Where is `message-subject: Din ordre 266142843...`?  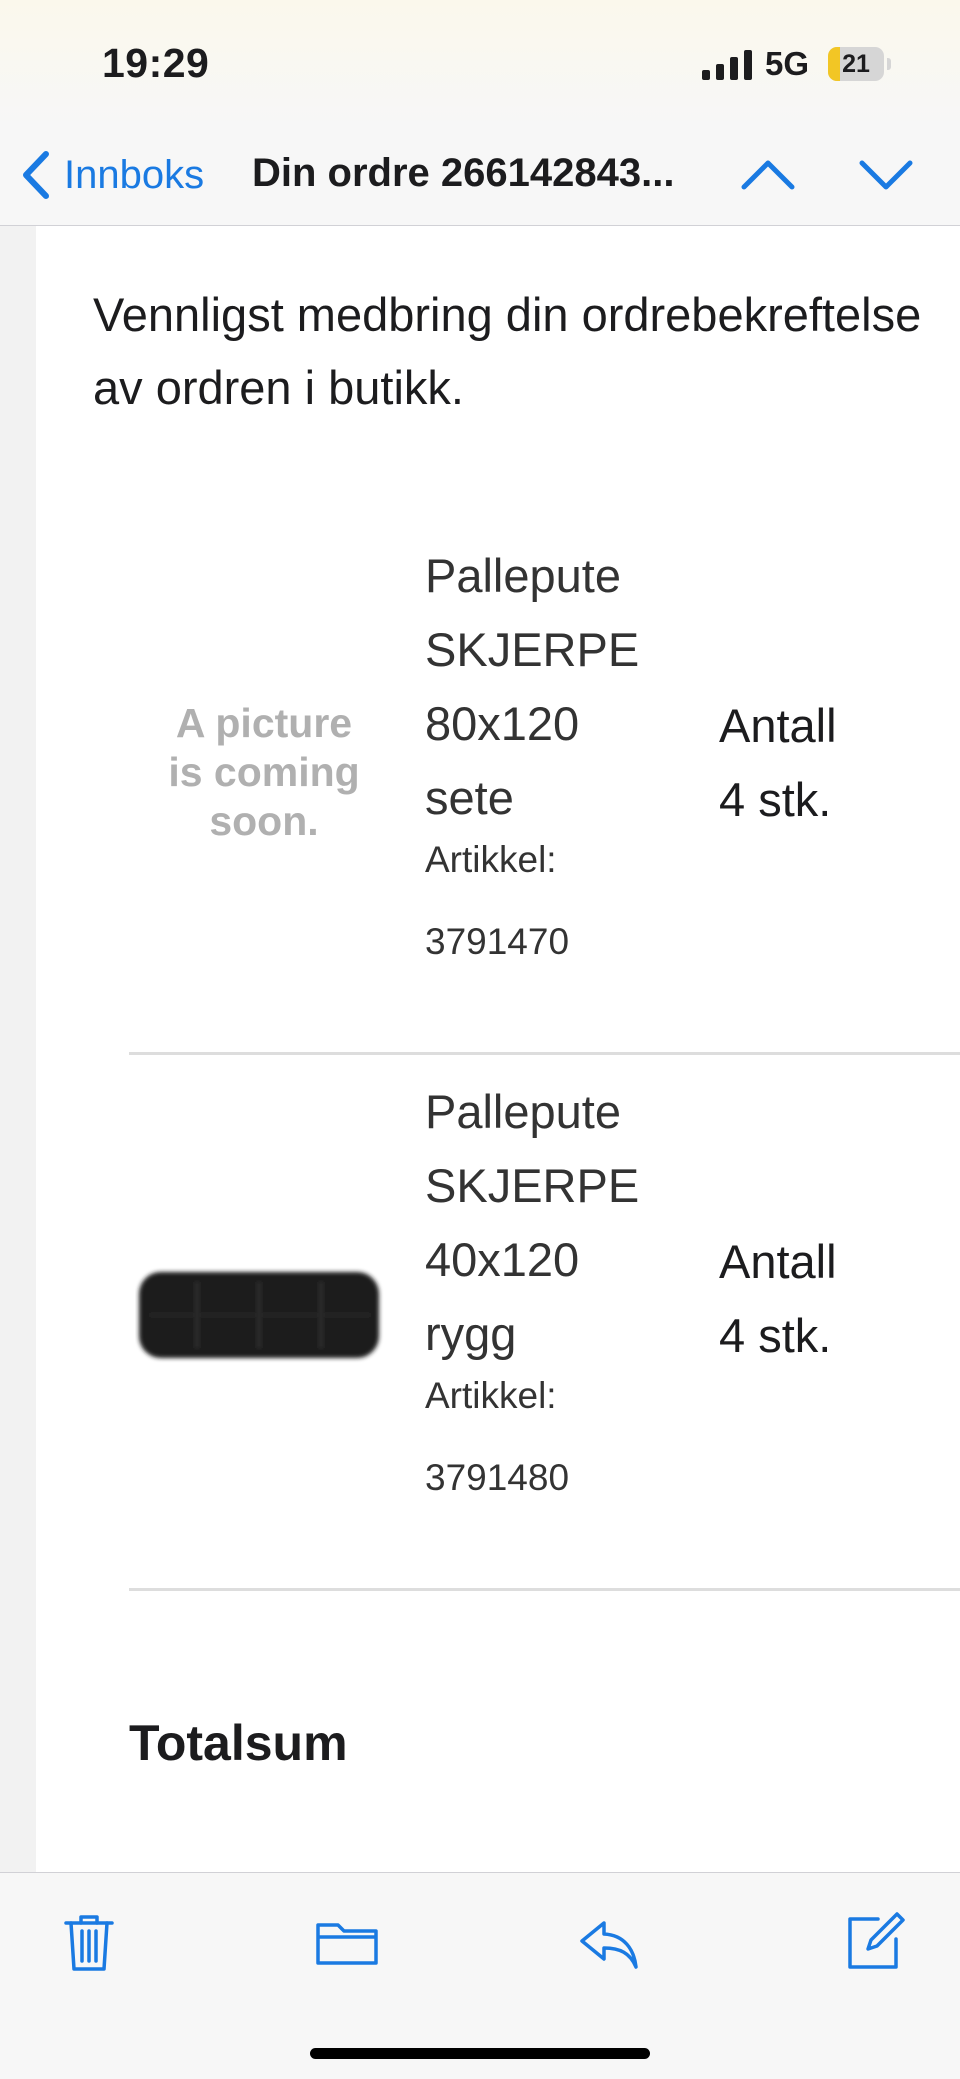
message-subject: Din ordre 266142843... is located at coordinates (463, 173).